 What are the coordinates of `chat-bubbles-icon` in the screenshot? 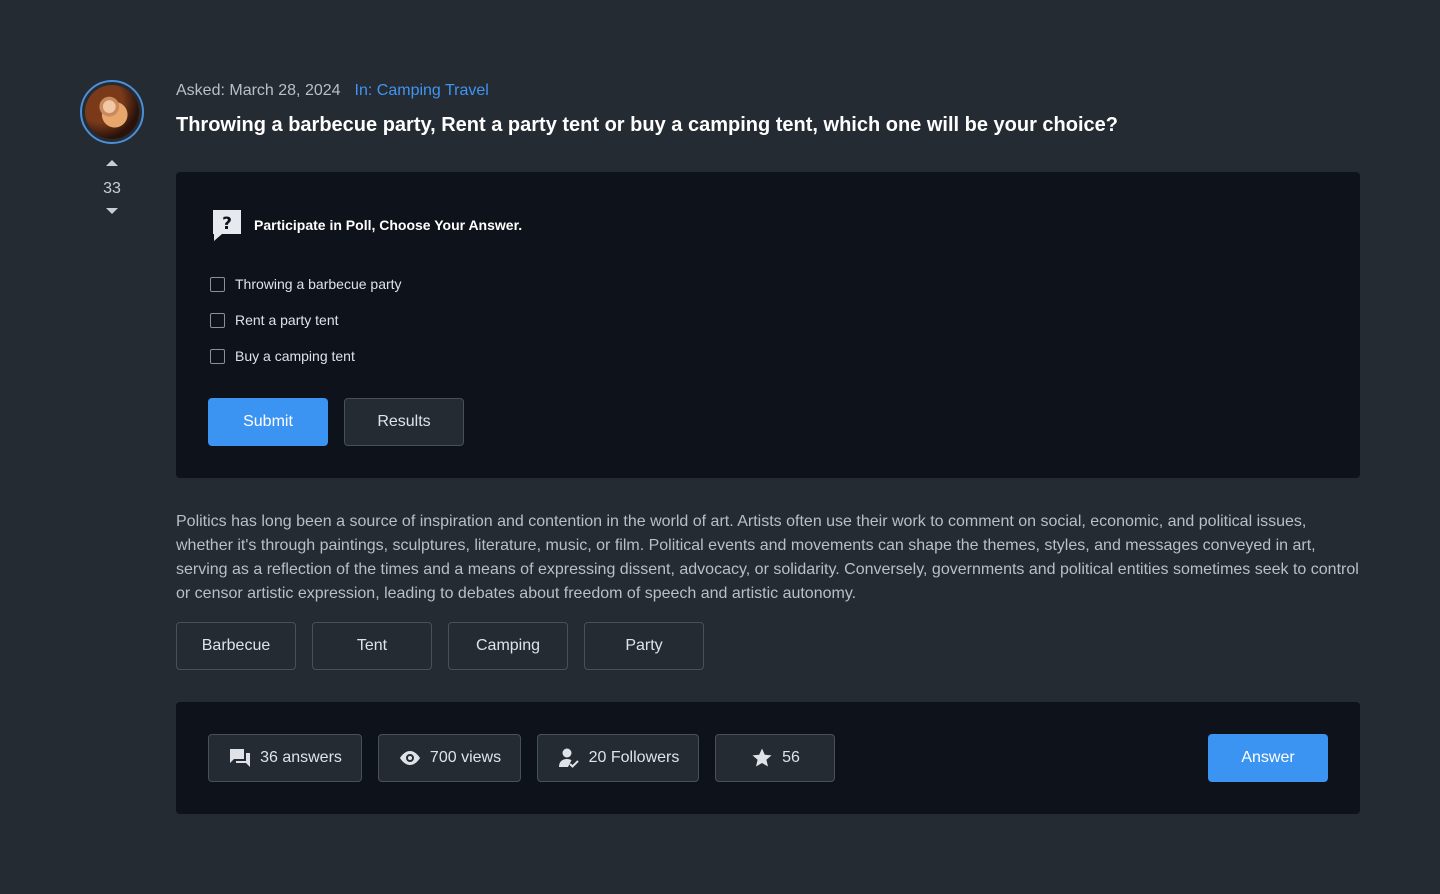 It's located at (240, 758).